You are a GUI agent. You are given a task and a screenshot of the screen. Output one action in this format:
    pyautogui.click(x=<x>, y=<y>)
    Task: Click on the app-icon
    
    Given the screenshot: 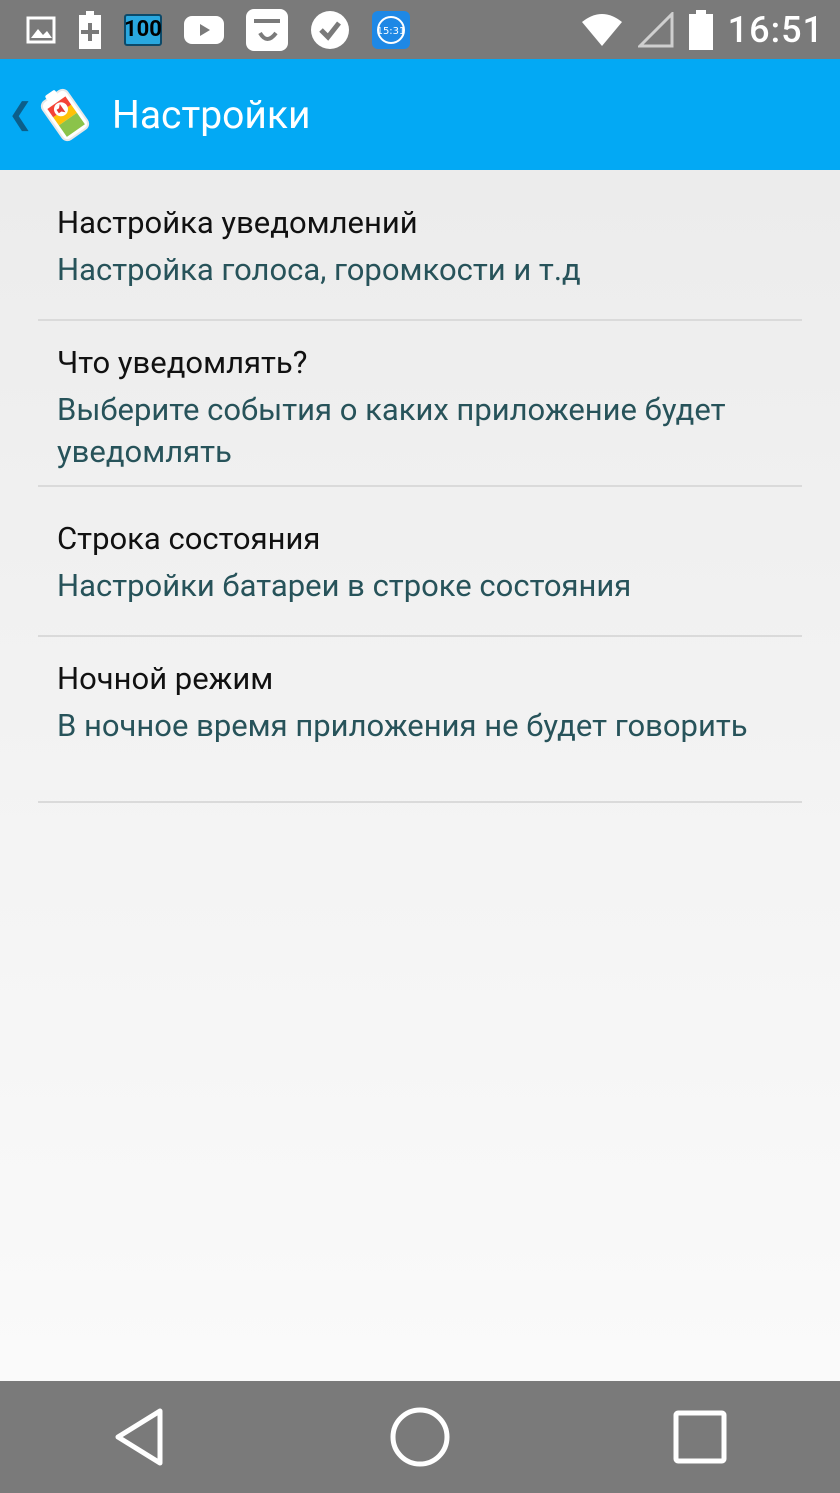 What is the action you would take?
    pyautogui.click(x=267, y=29)
    